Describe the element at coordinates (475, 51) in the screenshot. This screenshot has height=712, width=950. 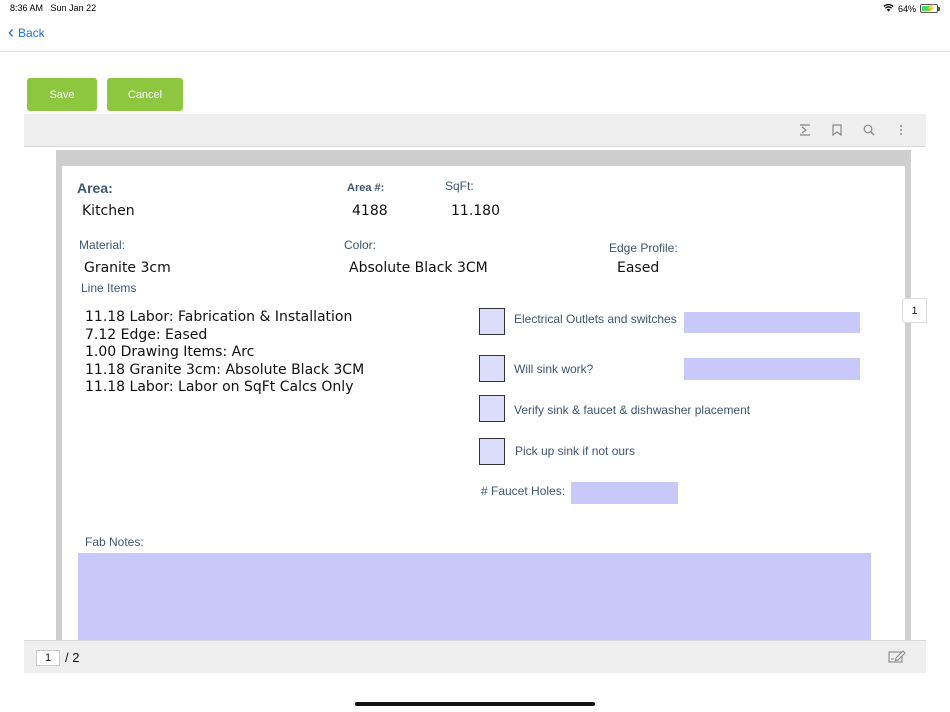
I see `nav-divider` at that location.